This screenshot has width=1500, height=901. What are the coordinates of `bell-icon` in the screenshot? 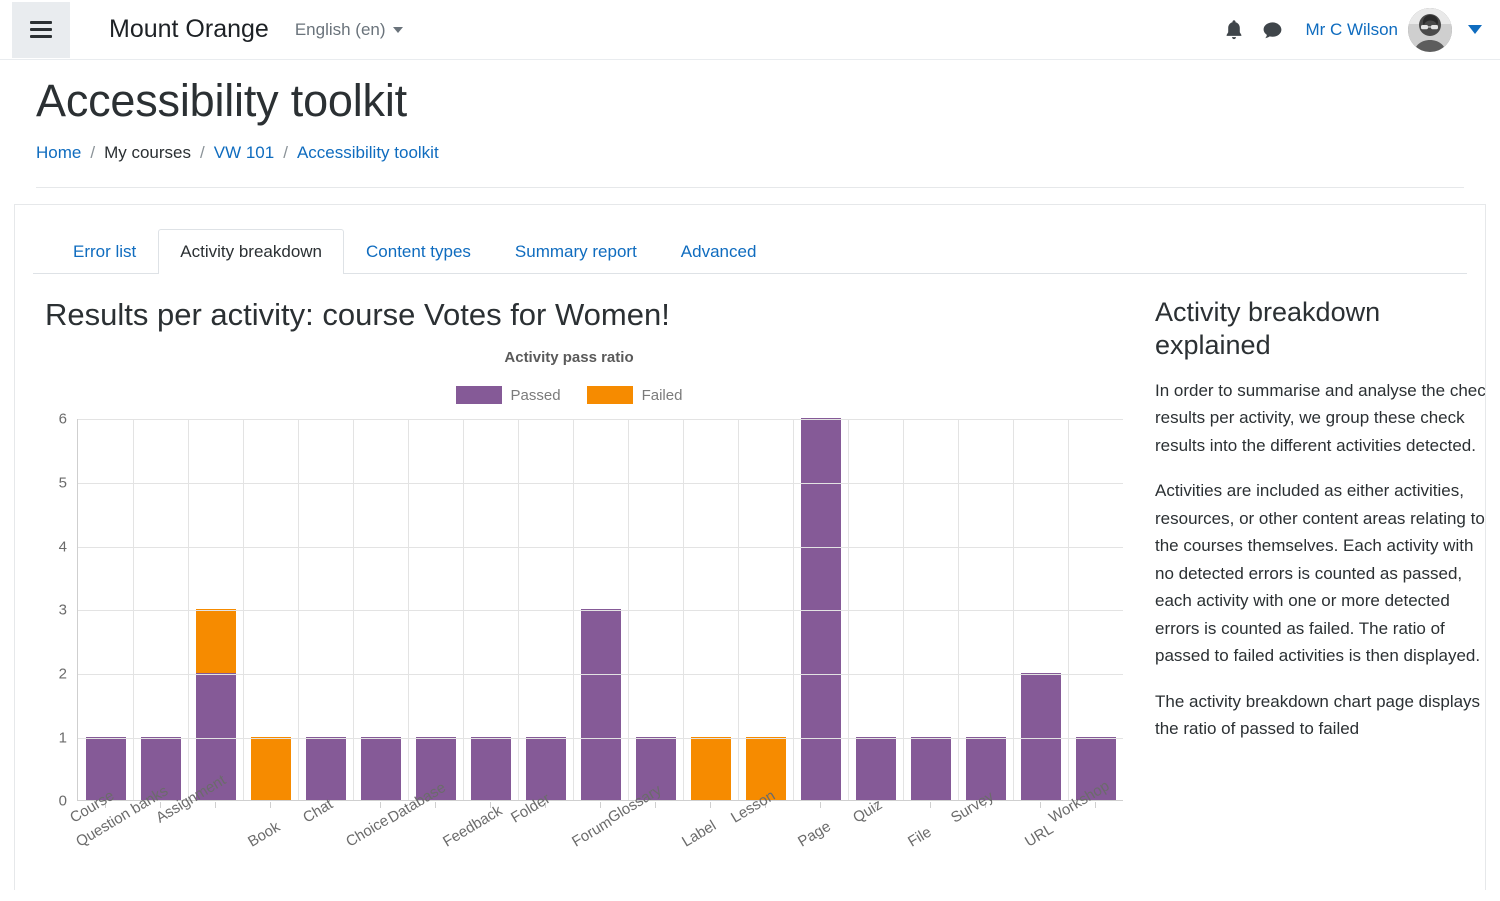 It's located at (1234, 30).